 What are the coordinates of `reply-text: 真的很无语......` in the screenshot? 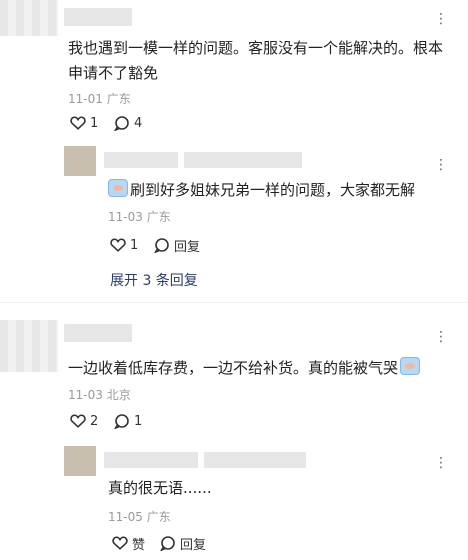 It's located at (160, 488).